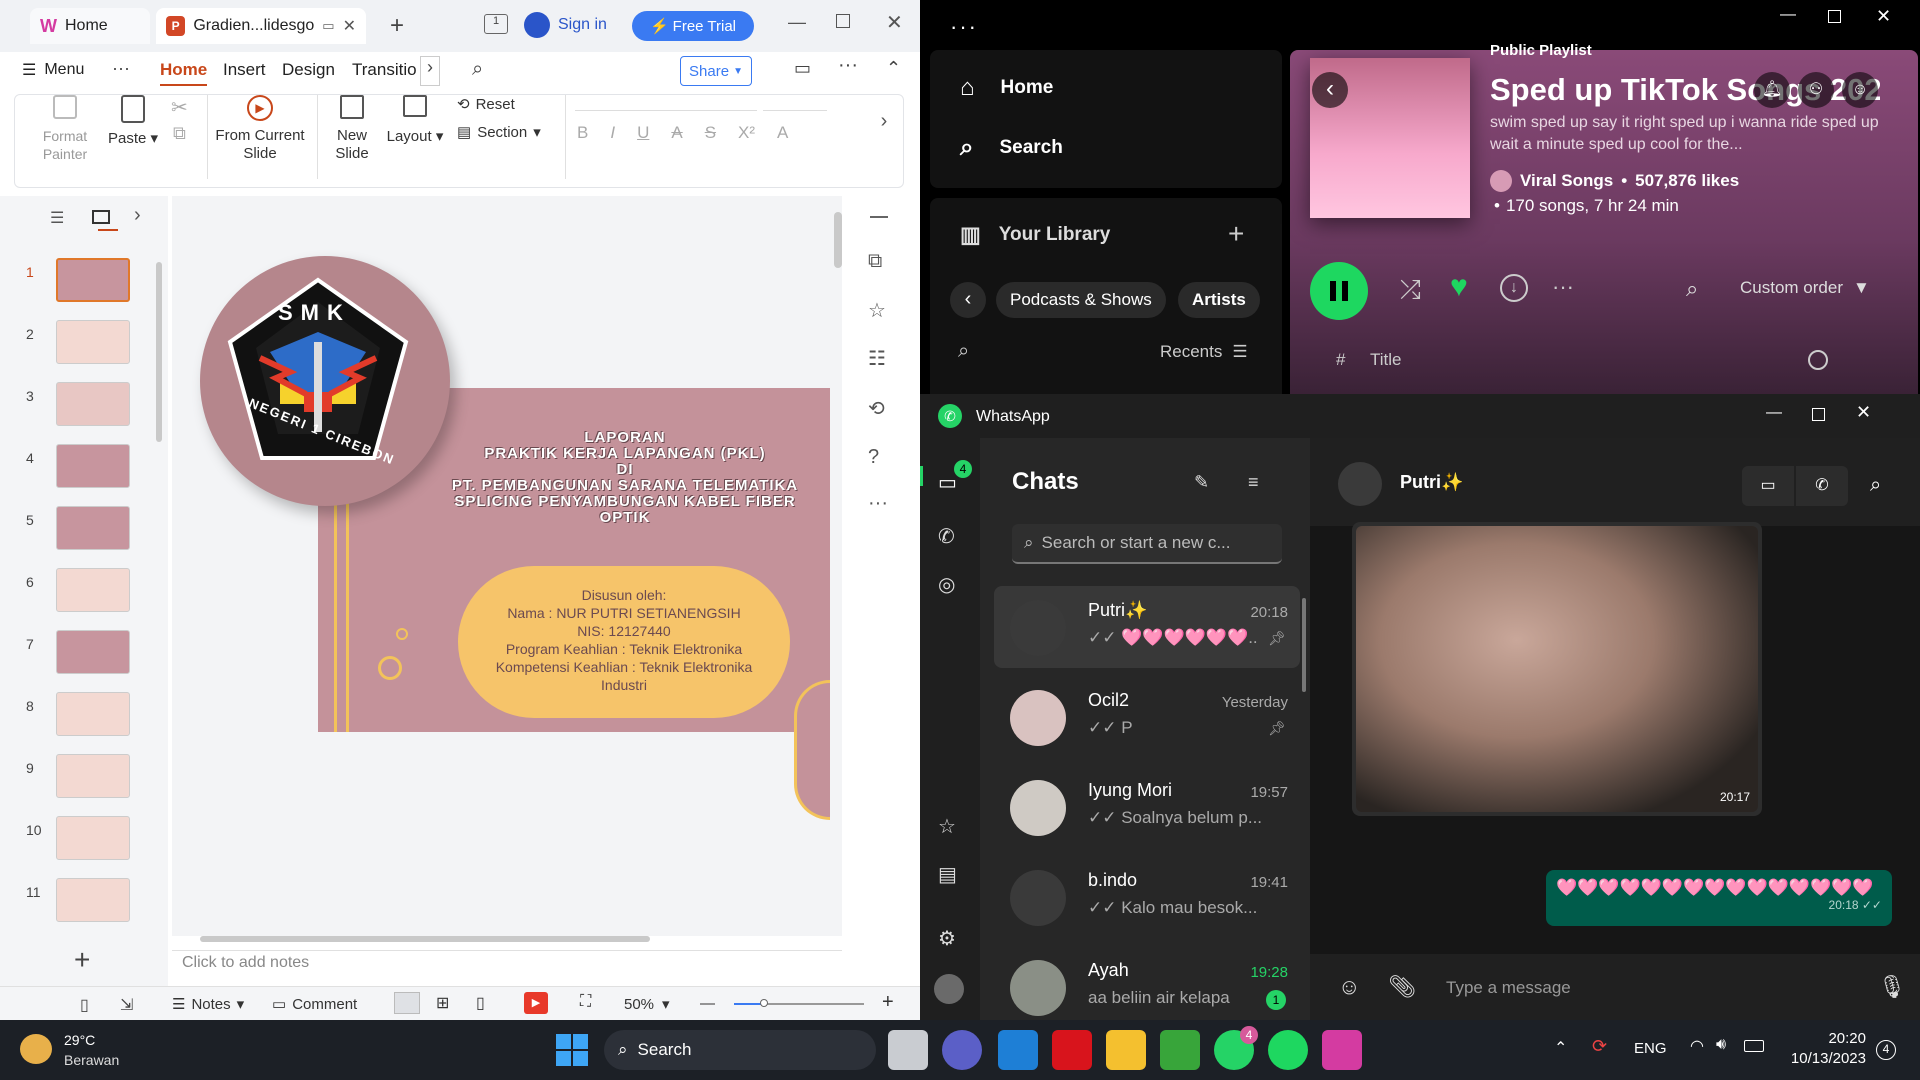 This screenshot has width=1920, height=1080. Describe the element at coordinates (1201, 482) in the screenshot. I see `new-chat-icon: ✎` at that location.